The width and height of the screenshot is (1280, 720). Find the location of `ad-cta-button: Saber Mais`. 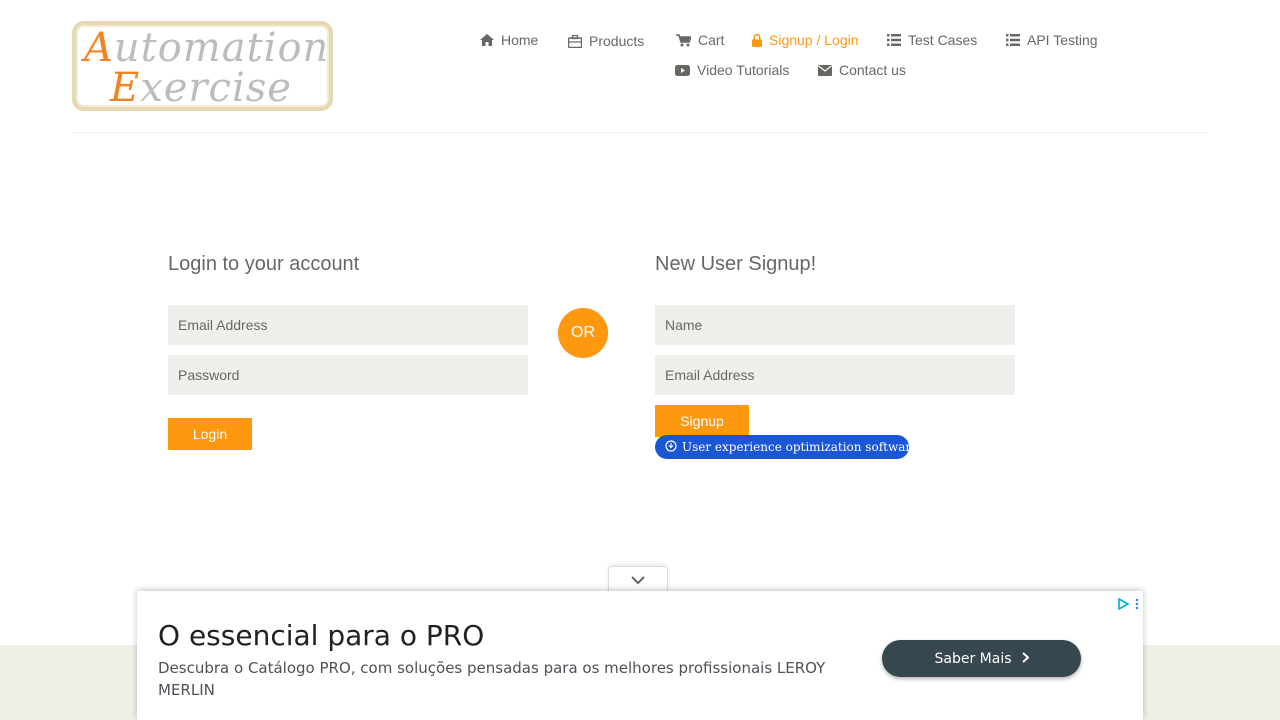

ad-cta-button: Saber Mais is located at coordinates (981, 658).